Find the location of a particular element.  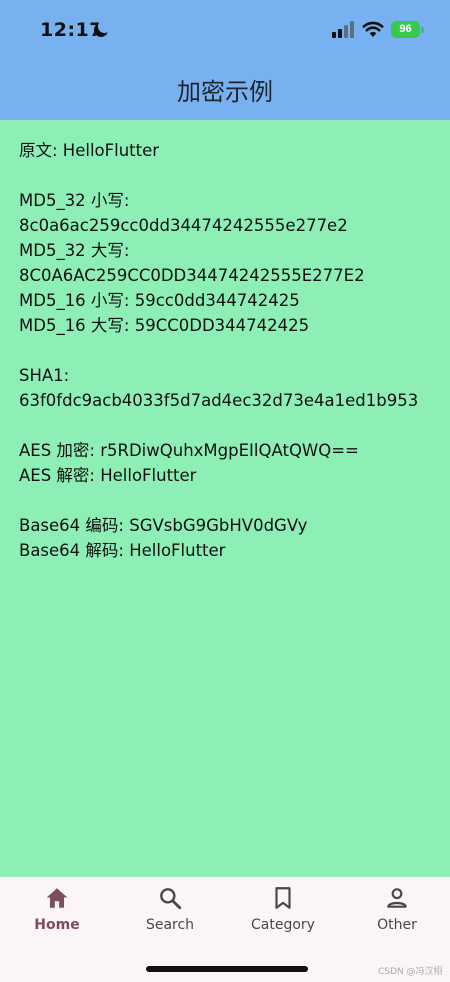

content-line: 原文: HelloFlutter is located at coordinates (89, 150).